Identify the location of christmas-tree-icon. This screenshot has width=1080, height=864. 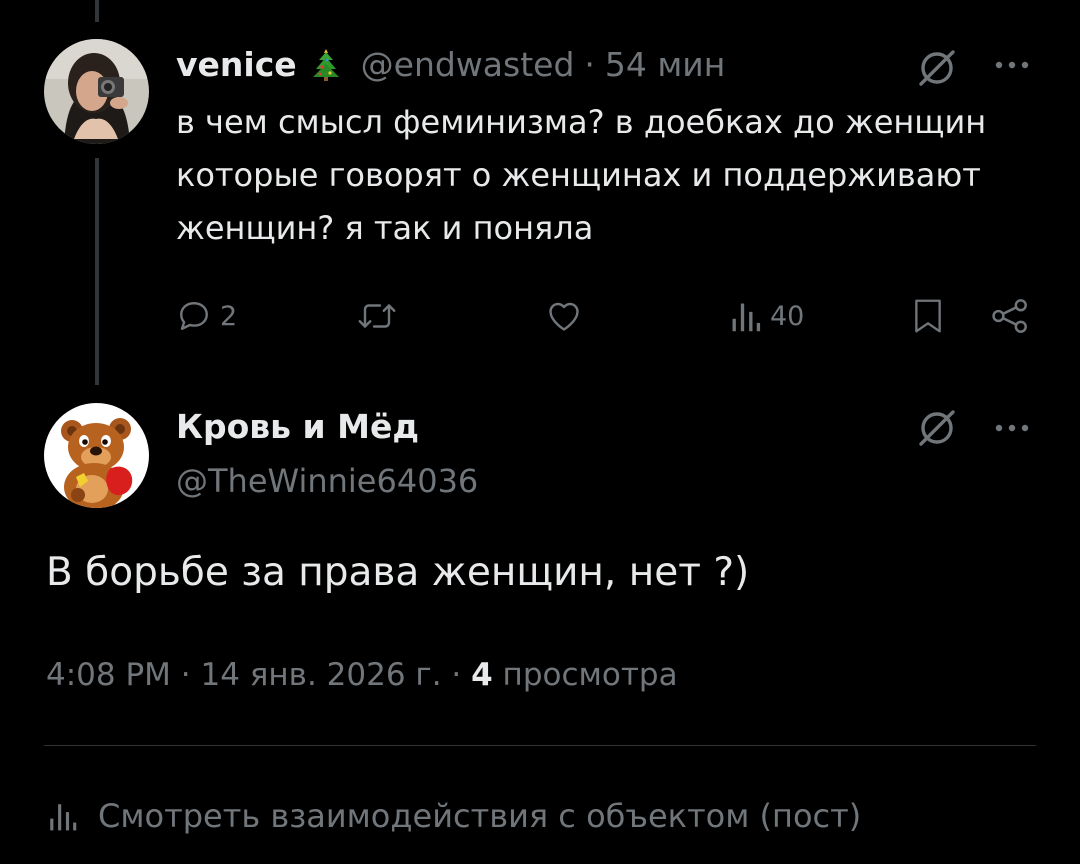
(325, 64).